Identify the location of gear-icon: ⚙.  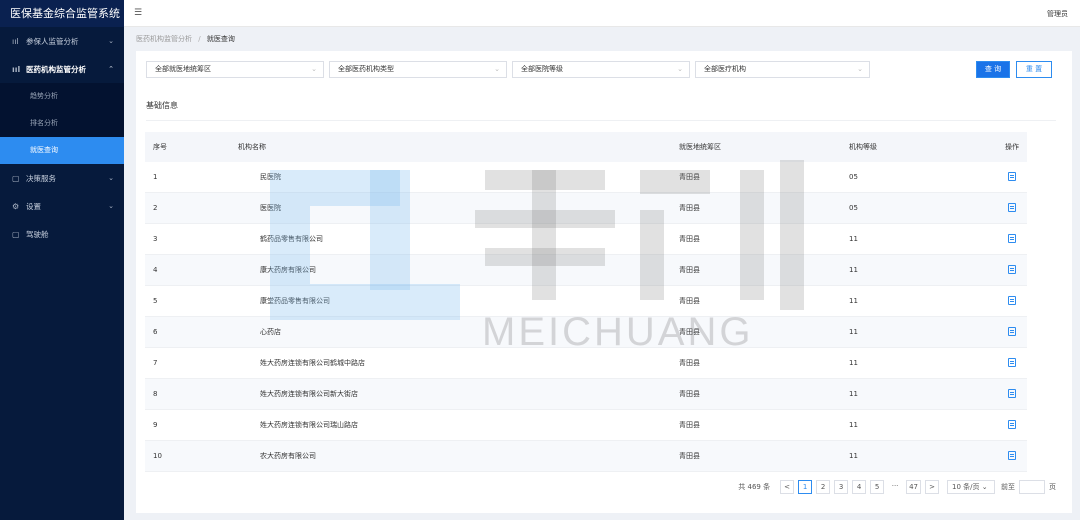
(16, 206).